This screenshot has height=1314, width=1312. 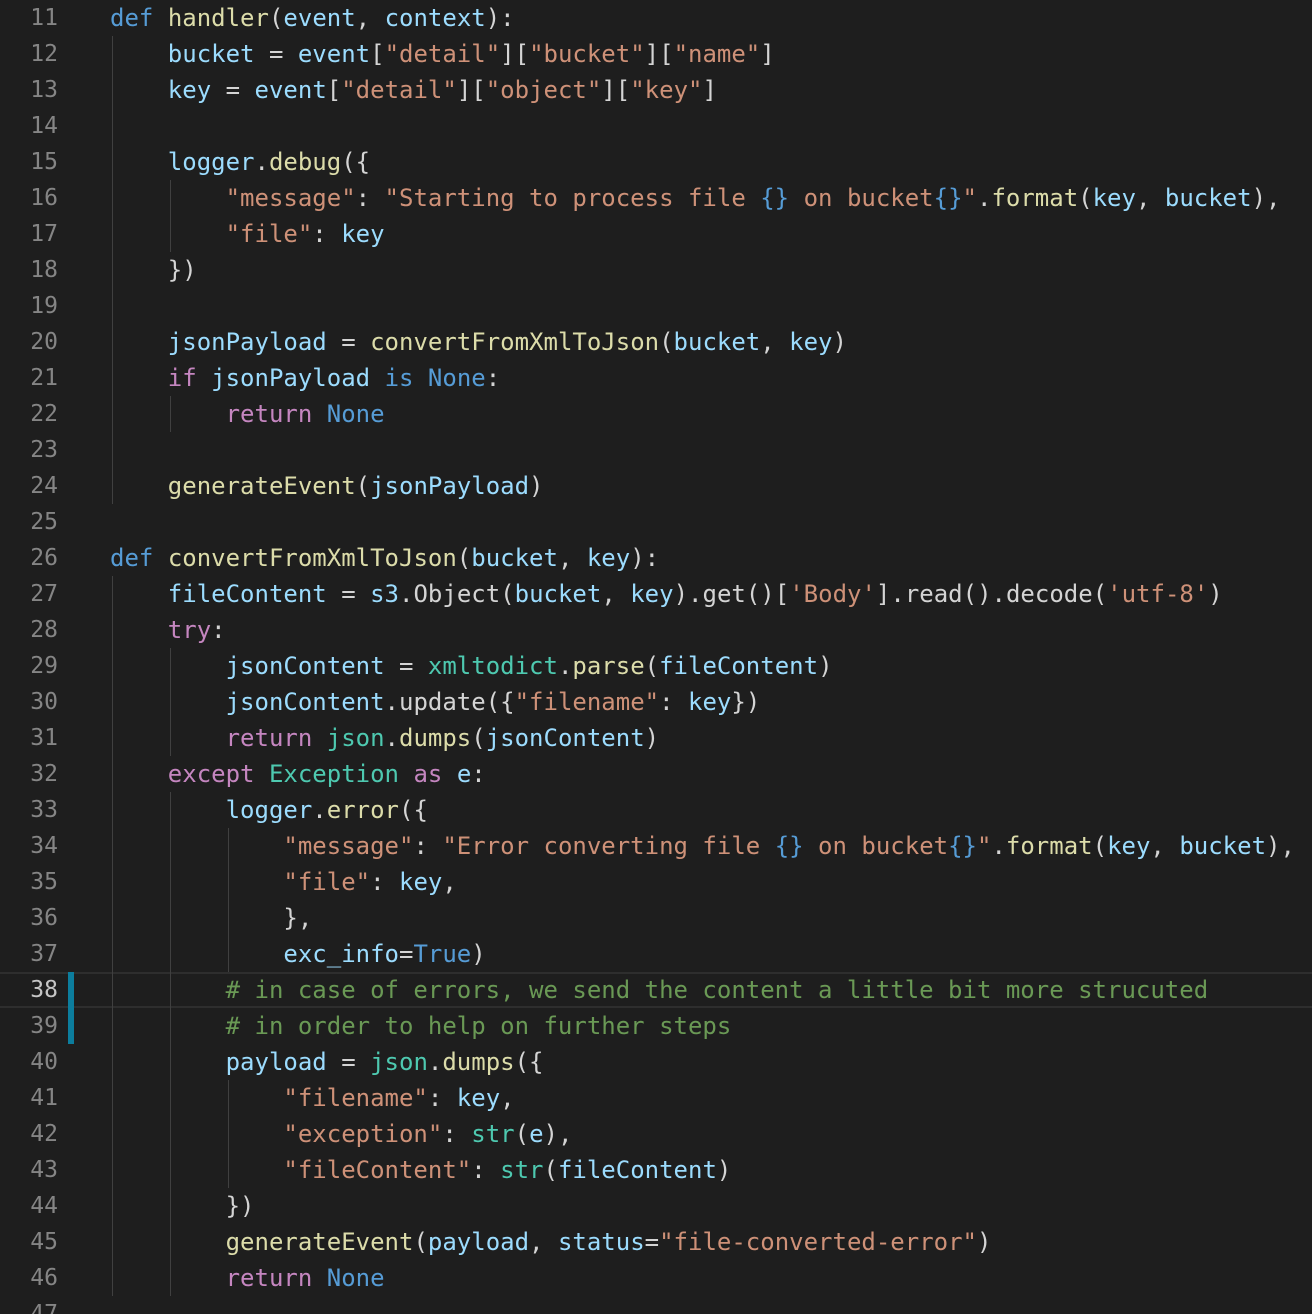 I want to click on code-token: ), so click(x=984, y=1242).